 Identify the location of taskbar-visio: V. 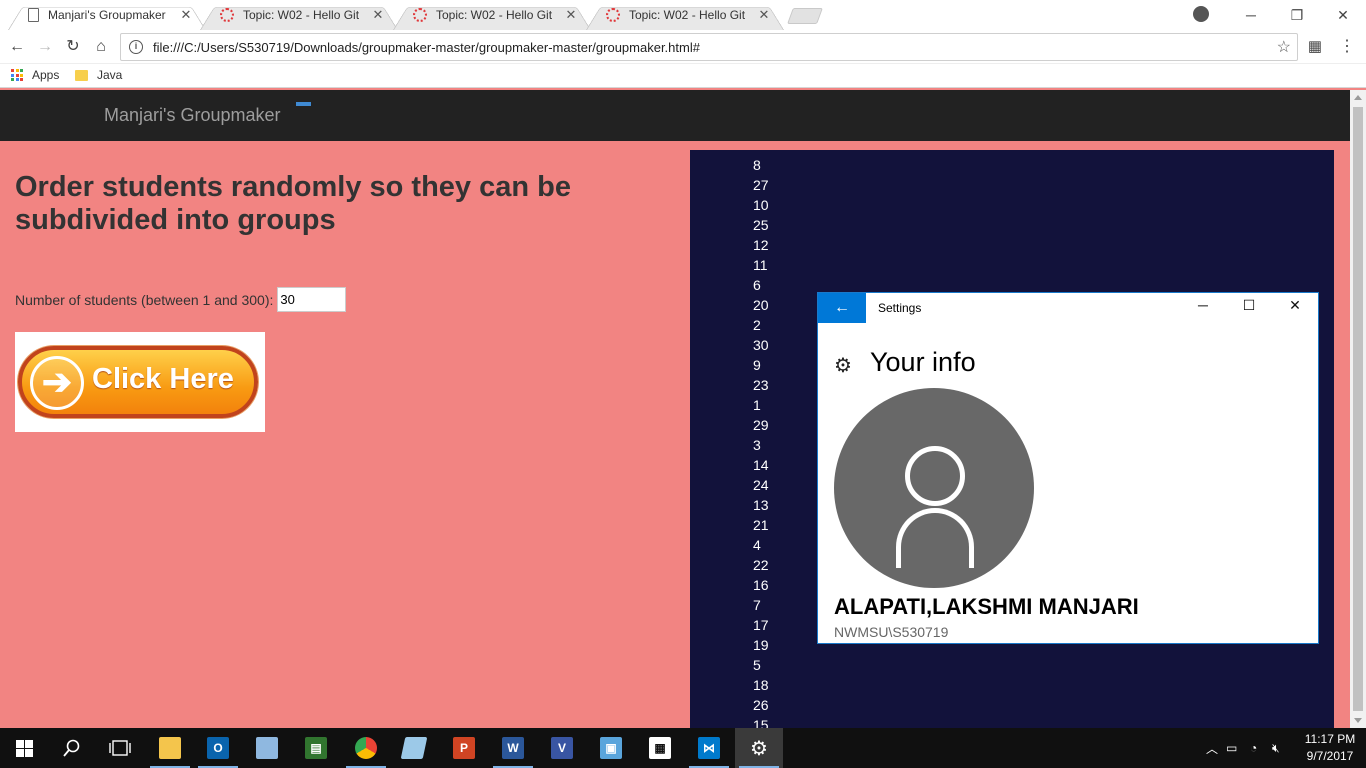
(562, 748).